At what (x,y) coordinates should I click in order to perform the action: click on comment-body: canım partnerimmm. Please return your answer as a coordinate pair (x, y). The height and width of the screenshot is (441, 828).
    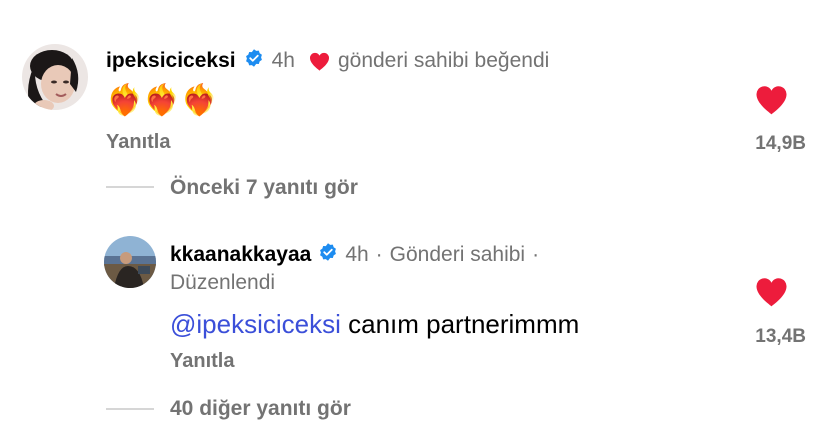
    Looking at the image, I should click on (460, 324).